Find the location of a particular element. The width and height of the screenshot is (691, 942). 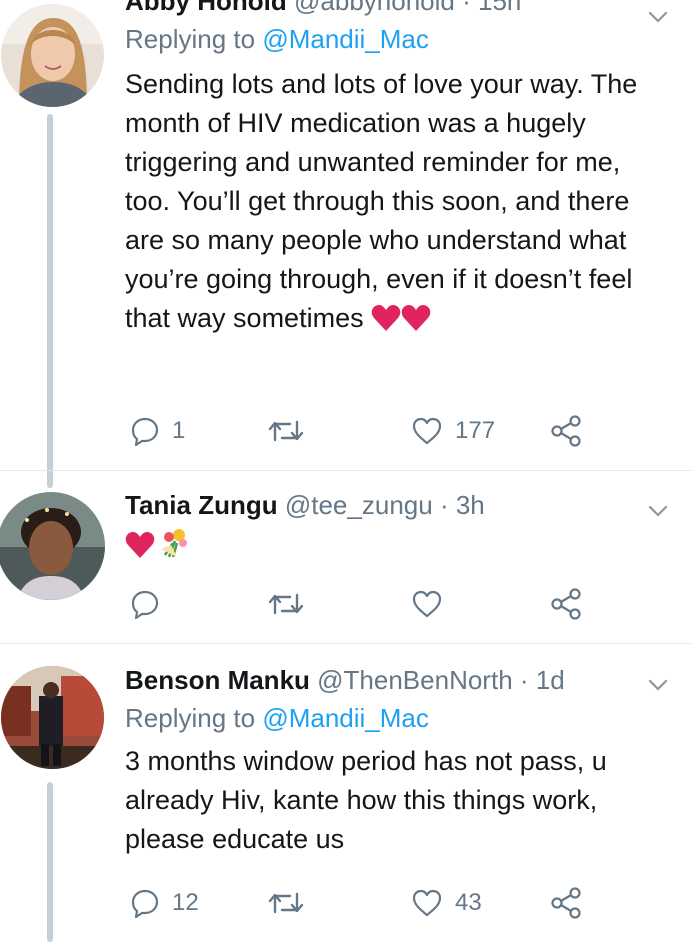

tweet-actions: 12 43 is located at coordinates (395, 903).